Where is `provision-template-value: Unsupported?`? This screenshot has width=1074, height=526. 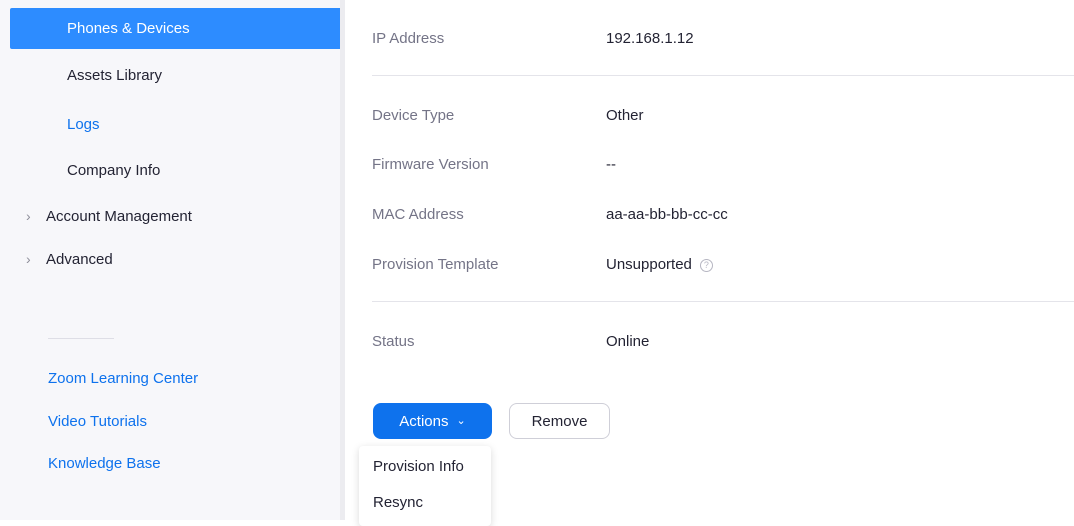
provision-template-value: Unsupported? is located at coordinates (659, 264).